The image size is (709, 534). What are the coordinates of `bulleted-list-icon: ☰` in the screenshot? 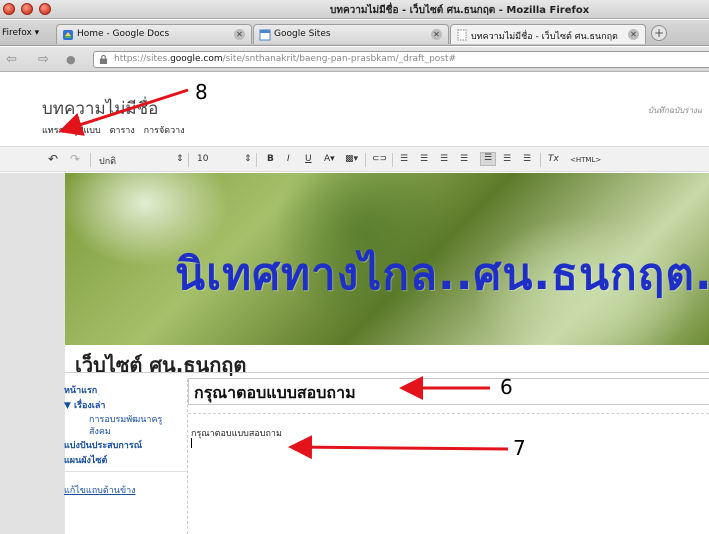 It's located at (424, 159).